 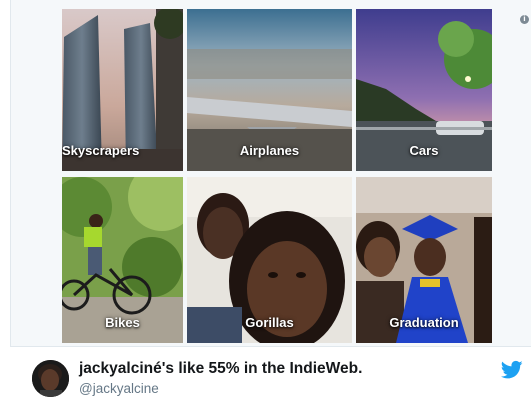 What do you see at coordinates (269, 260) in the screenshot?
I see `tile-gorillas: Gorillas` at bounding box center [269, 260].